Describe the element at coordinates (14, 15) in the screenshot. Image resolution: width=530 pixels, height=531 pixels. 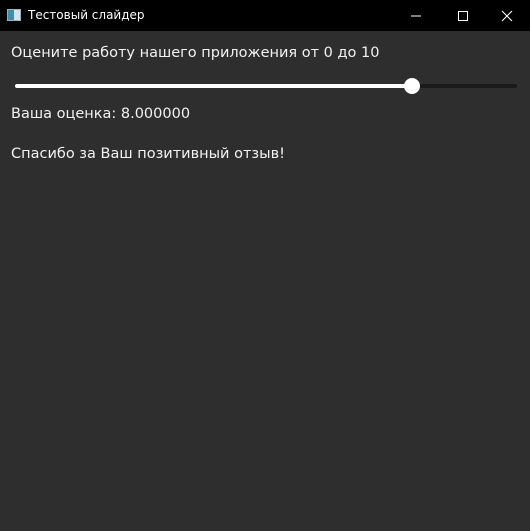
I see `app-window-icon` at that location.